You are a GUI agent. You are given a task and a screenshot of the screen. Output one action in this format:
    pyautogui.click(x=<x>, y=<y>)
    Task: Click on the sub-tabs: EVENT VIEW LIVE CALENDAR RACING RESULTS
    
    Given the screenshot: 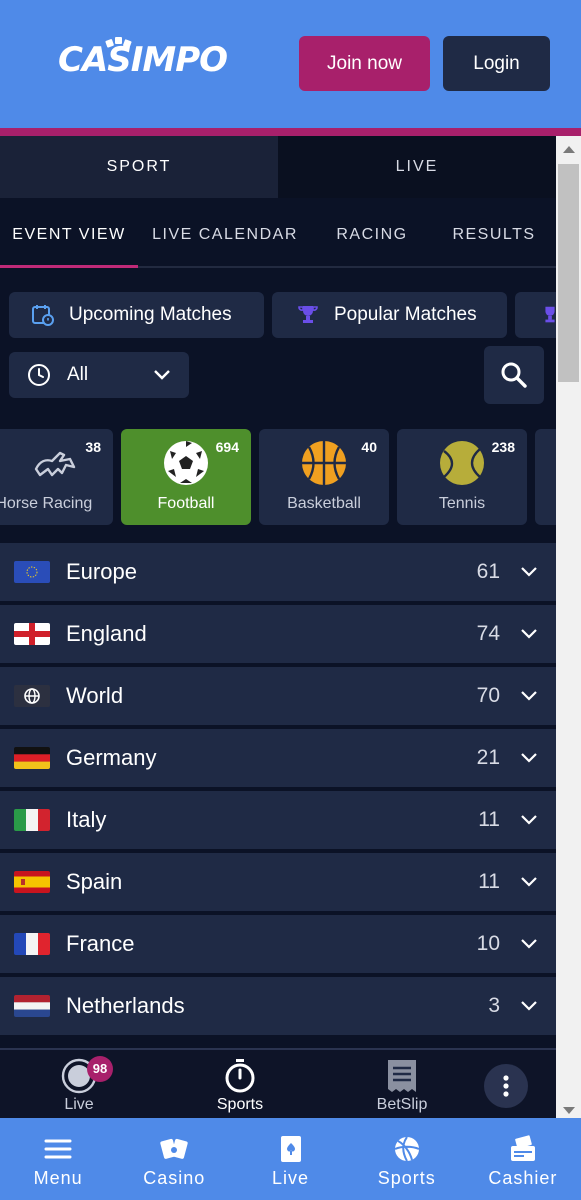 What is the action you would take?
    pyautogui.click(x=278, y=236)
    